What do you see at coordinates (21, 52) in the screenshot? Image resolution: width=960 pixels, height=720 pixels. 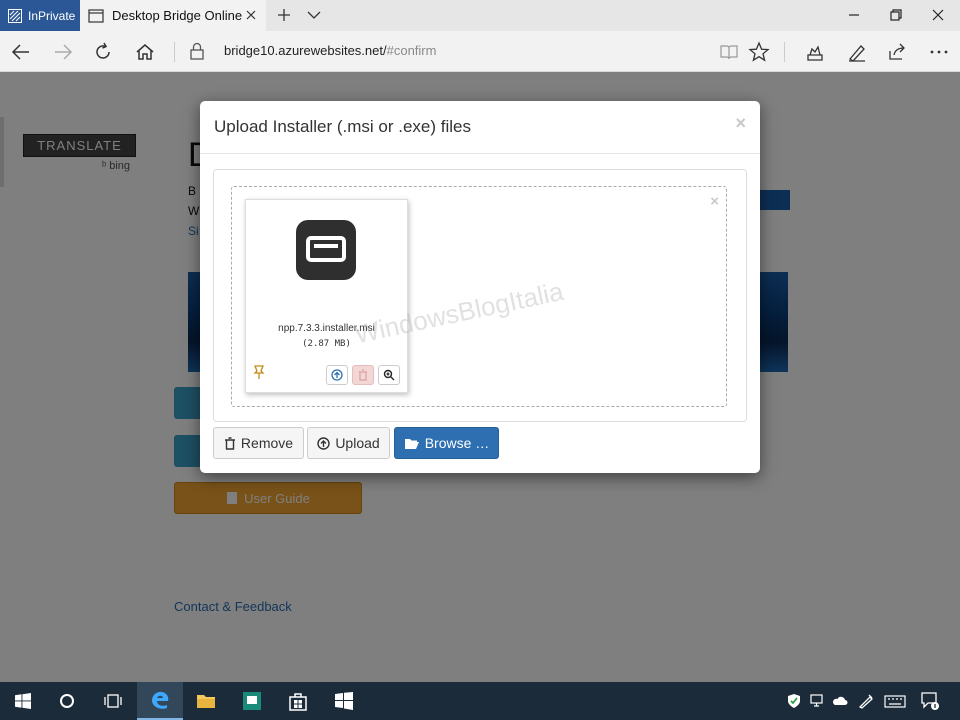 I see `back-icon` at bounding box center [21, 52].